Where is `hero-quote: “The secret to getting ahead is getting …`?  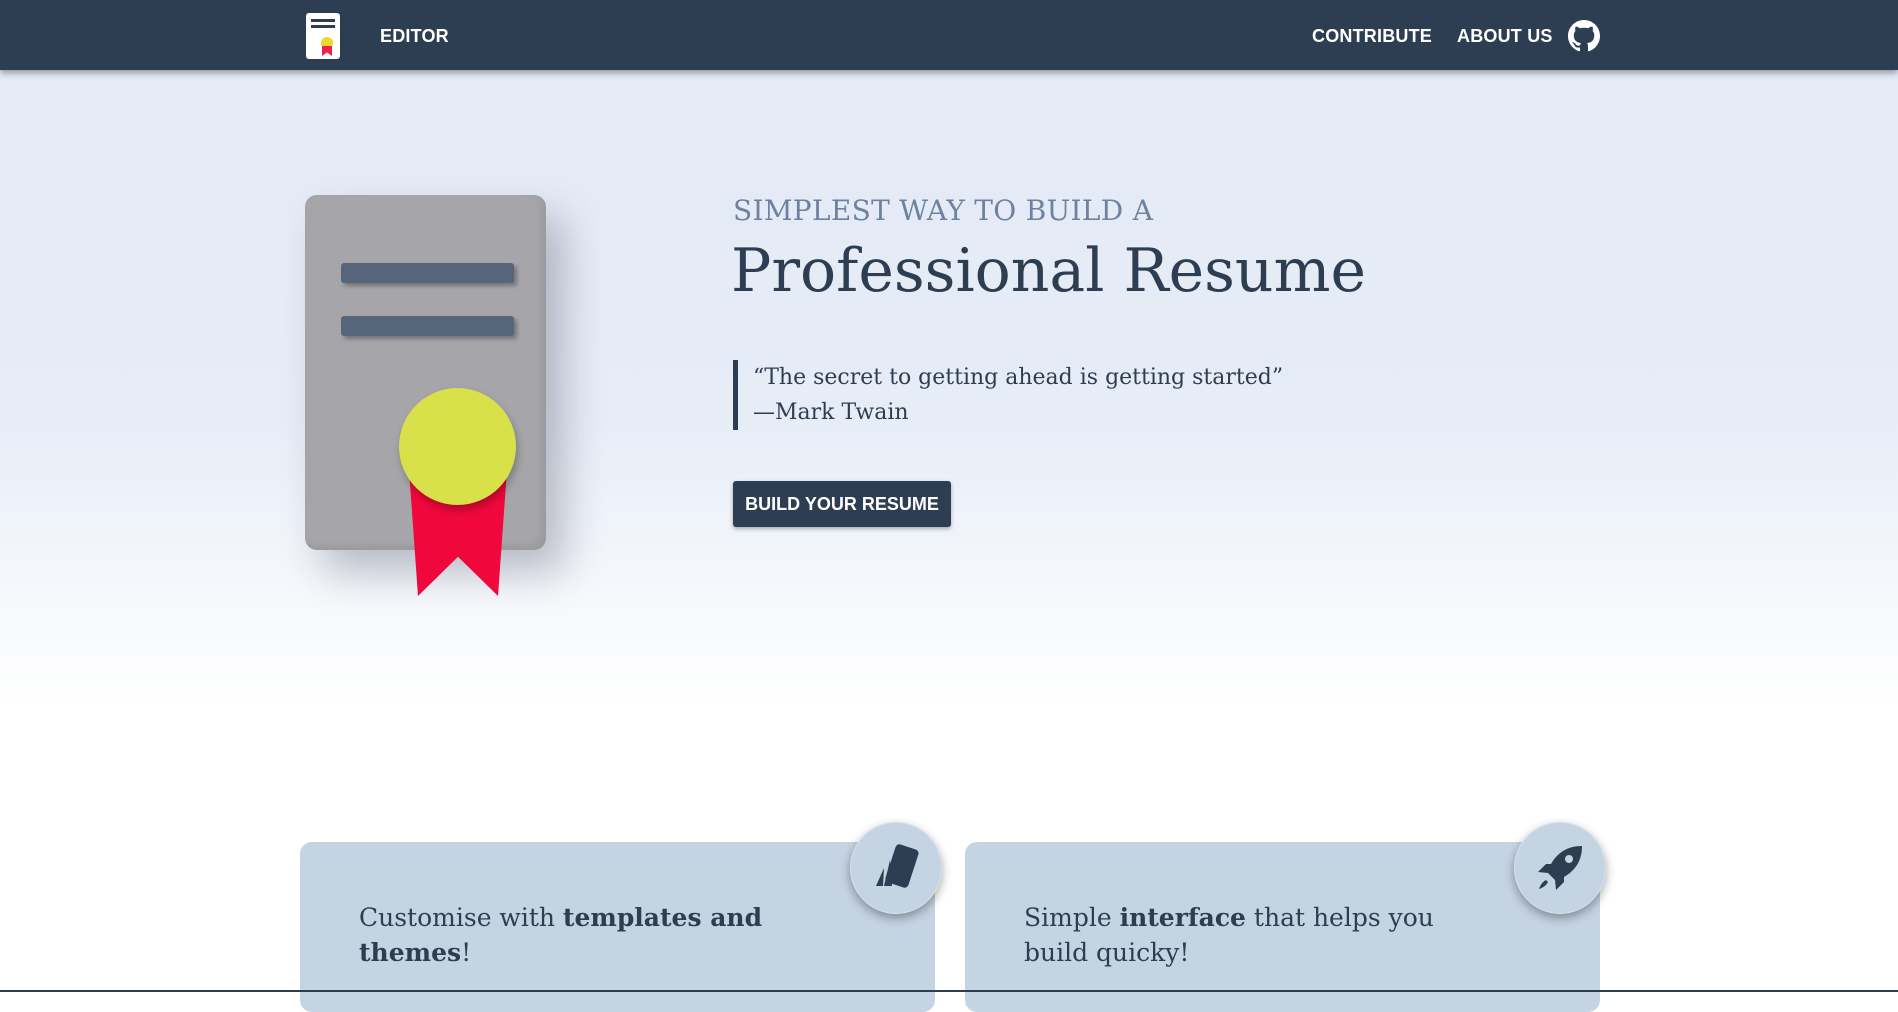
hero-quote: “The secret to getting ahead is getting … is located at coordinates (1013, 395).